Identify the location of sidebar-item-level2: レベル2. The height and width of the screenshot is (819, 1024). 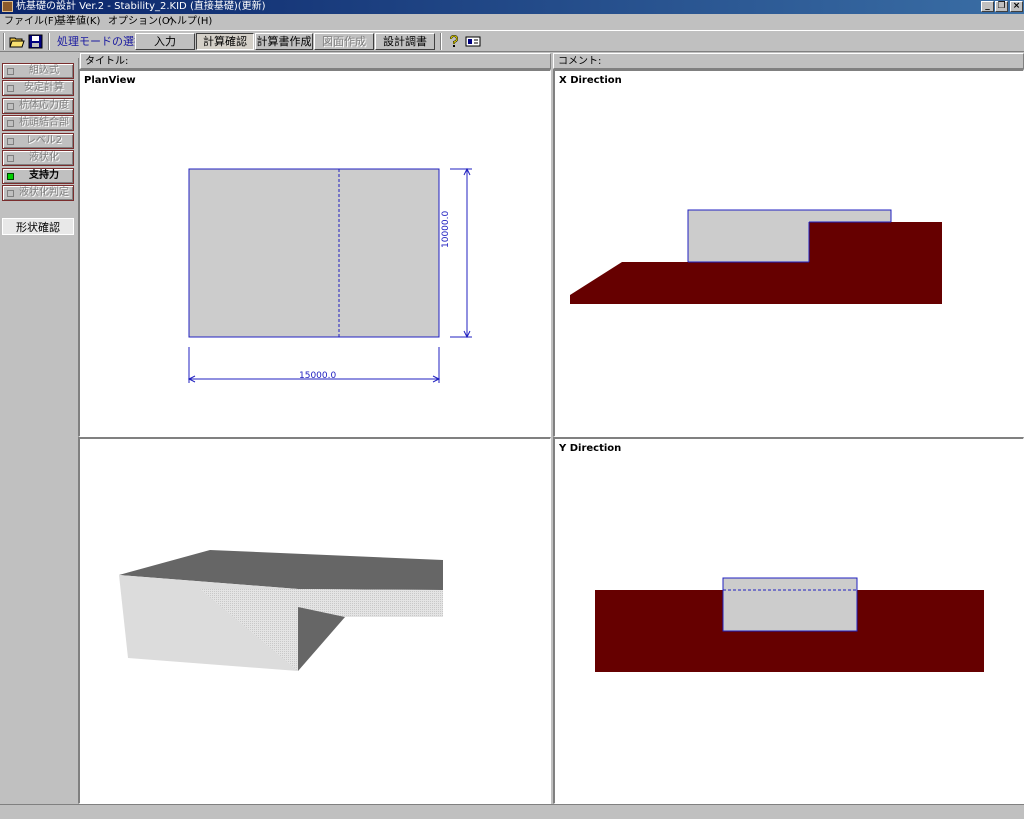
(38, 141).